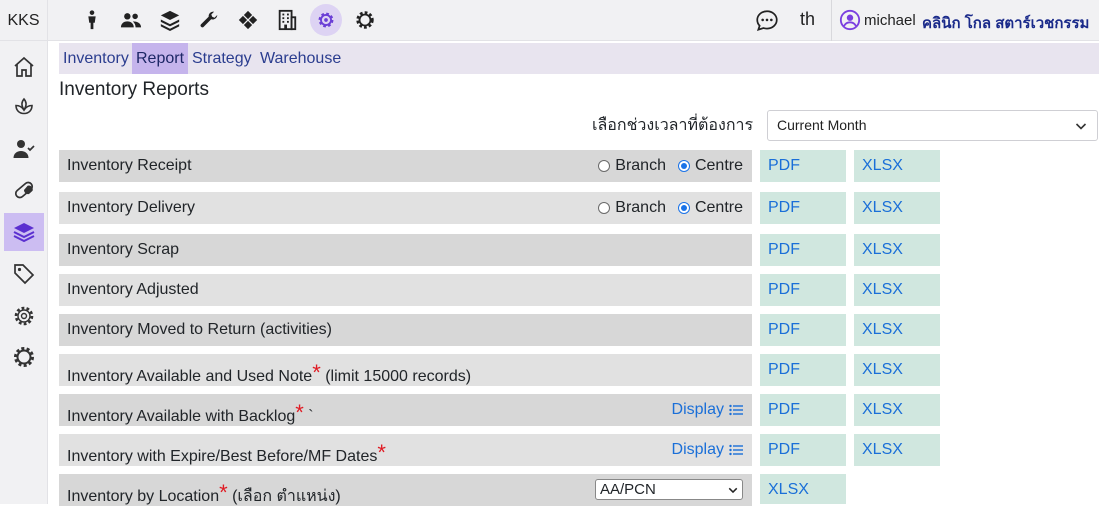  Describe the element at coordinates (181, 416) in the screenshot. I see `report-label-text: Inventory Available with Backlog` at that location.